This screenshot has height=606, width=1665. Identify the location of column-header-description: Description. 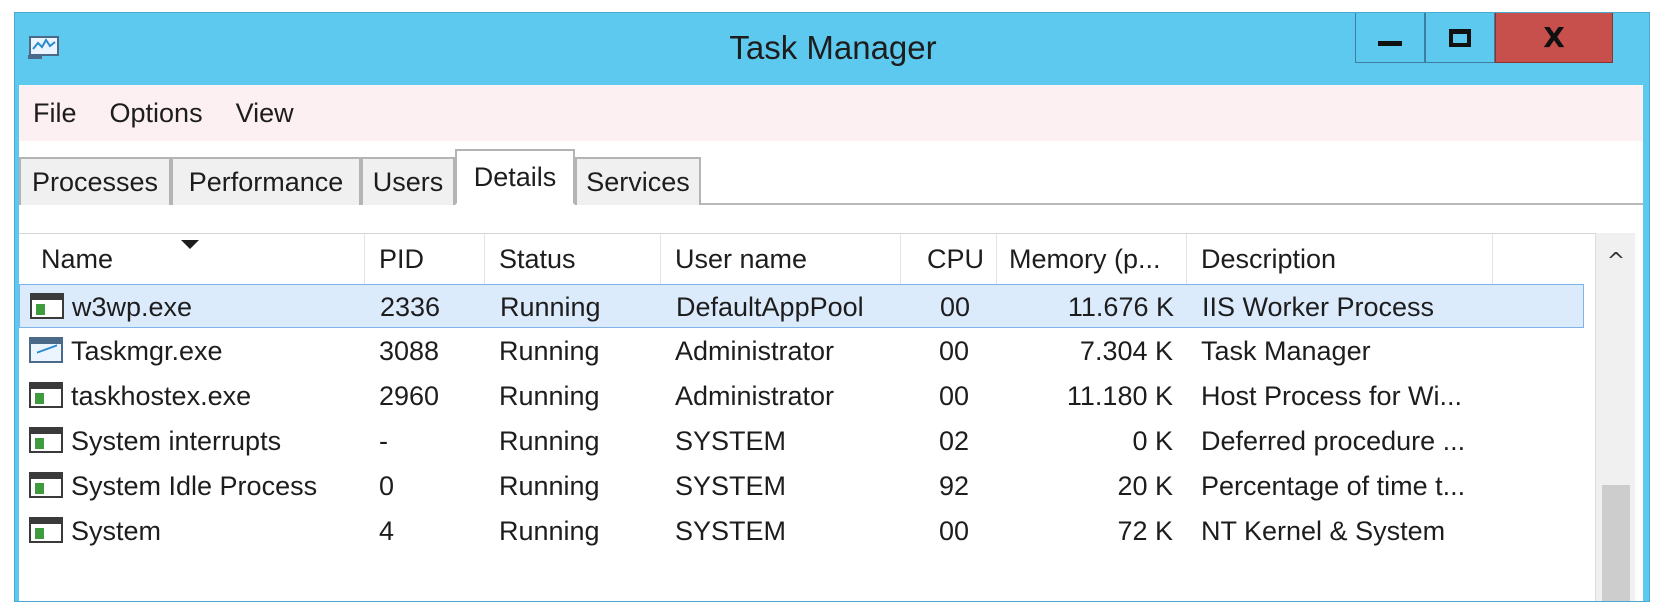
(1340, 259).